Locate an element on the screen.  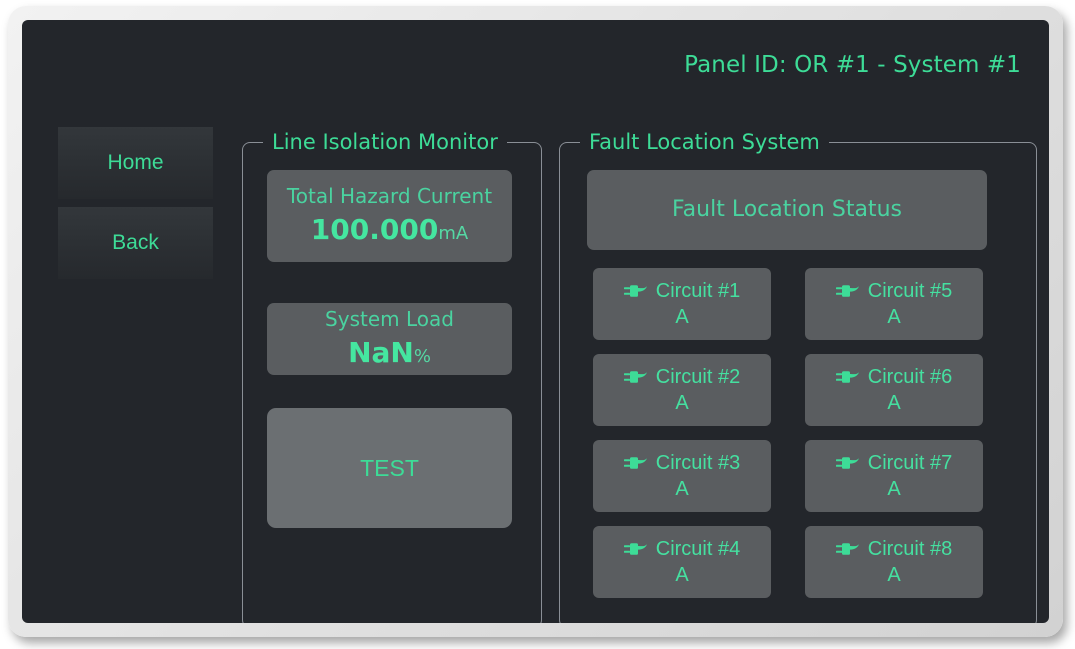
fault-location-status-label: Fault Location Status is located at coordinates (787, 209).